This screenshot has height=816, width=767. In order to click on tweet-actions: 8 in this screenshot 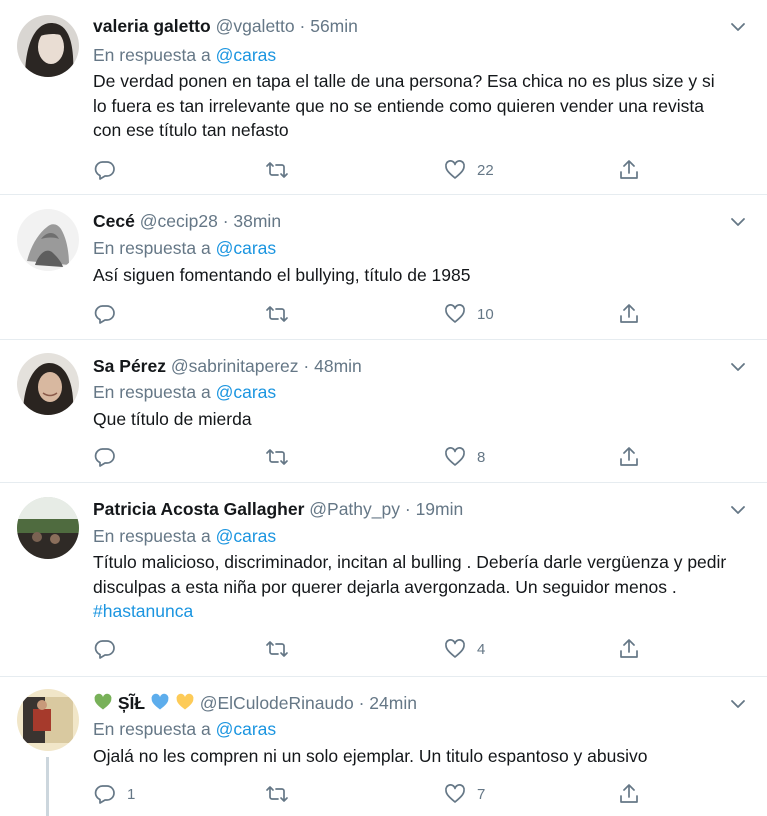, I will do `click(373, 457)`.